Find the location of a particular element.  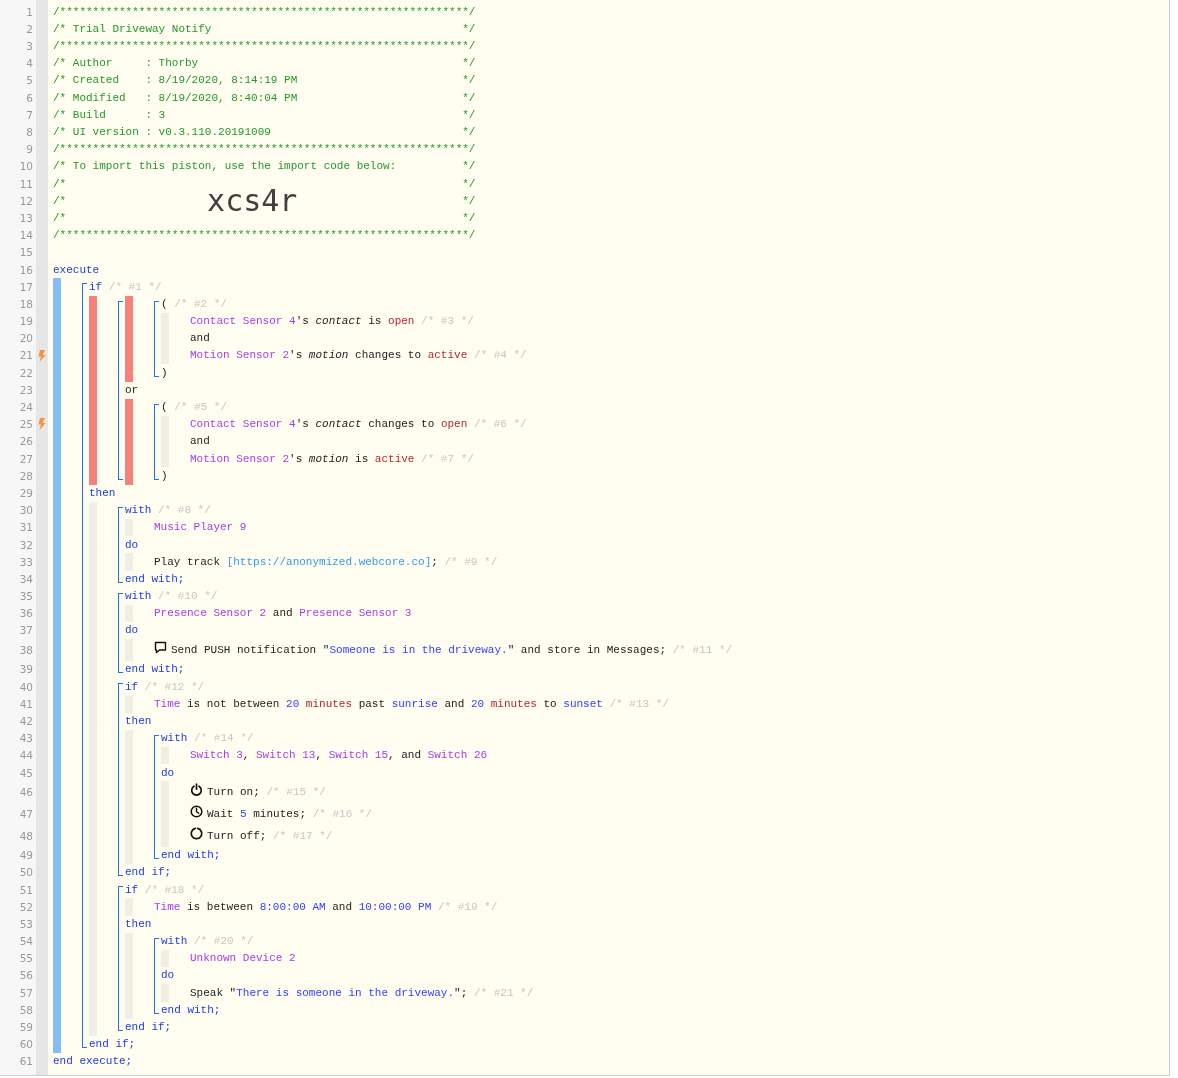

code-line: Switch 3, Switch 13, Switch 15, and Switch 26 is located at coordinates (339, 756).